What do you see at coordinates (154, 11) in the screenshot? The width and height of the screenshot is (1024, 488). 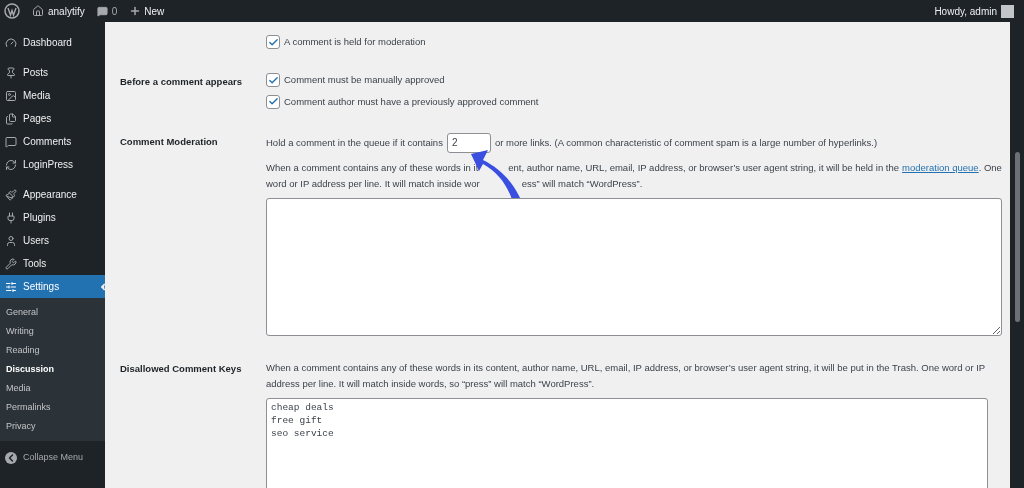 I see `new-link: New` at bounding box center [154, 11].